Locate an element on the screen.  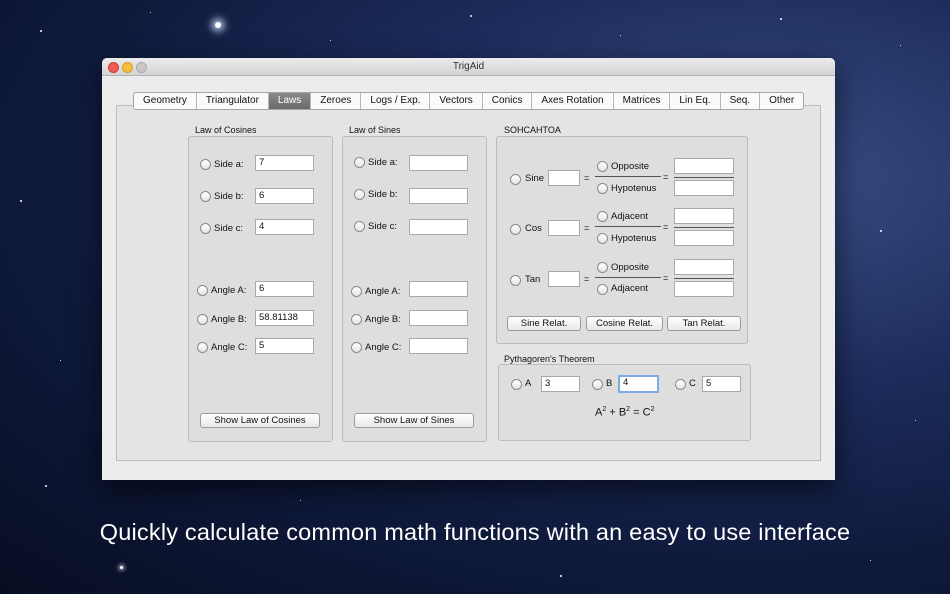
pyth-c-radio is located at coordinates (680, 384).